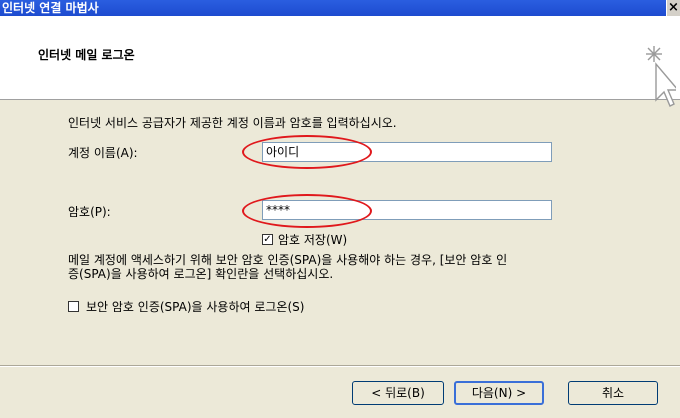 This screenshot has width=680, height=418. What do you see at coordinates (661, 76) in the screenshot?
I see `wizard-sparkle-cursor-icon` at bounding box center [661, 76].